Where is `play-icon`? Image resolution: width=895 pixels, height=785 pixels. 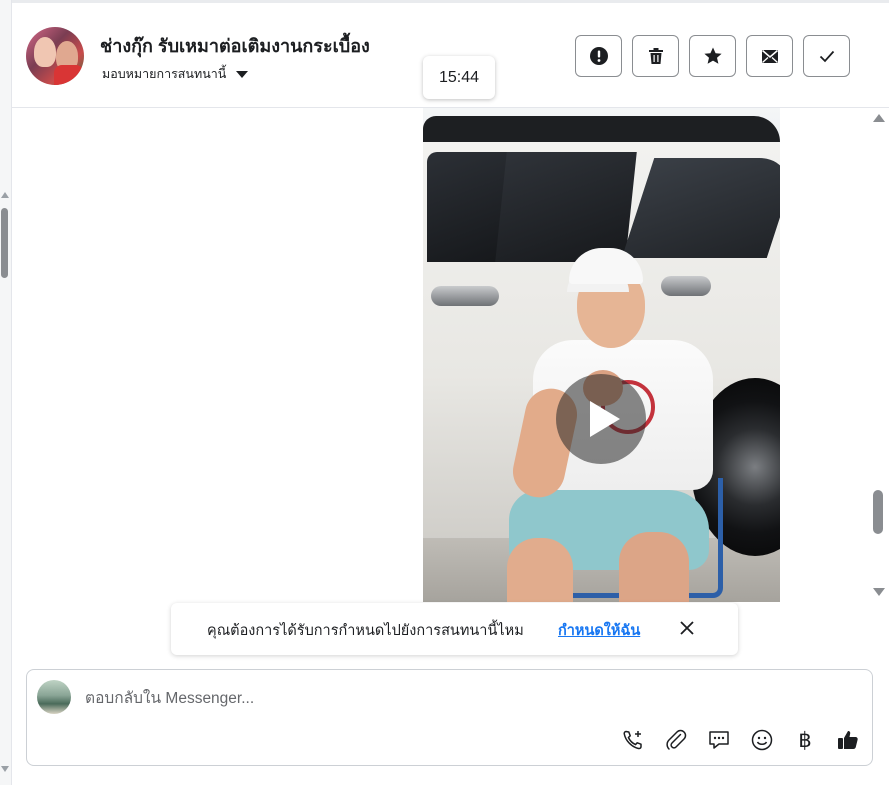
play-icon is located at coordinates (605, 419).